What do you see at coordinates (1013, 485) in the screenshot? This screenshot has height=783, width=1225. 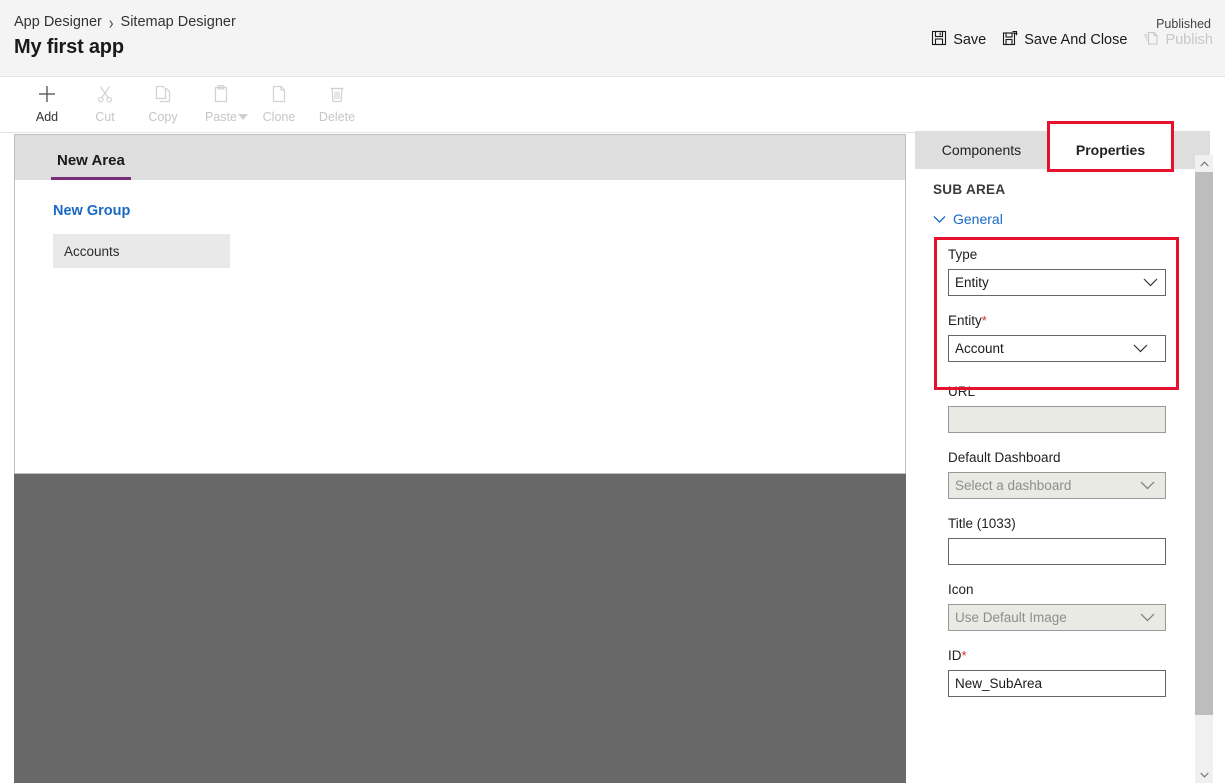 I see `default-dashboard-placeholder: Select a dashboard` at bounding box center [1013, 485].